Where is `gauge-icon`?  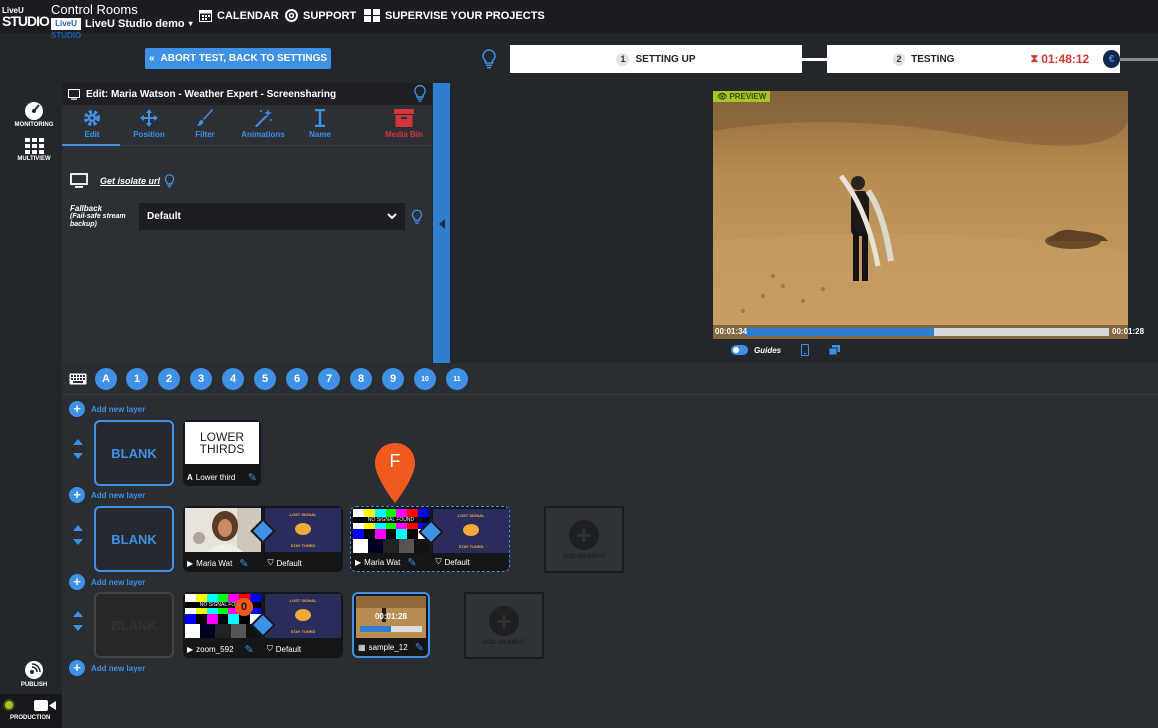
gauge-icon is located at coordinates (34, 111).